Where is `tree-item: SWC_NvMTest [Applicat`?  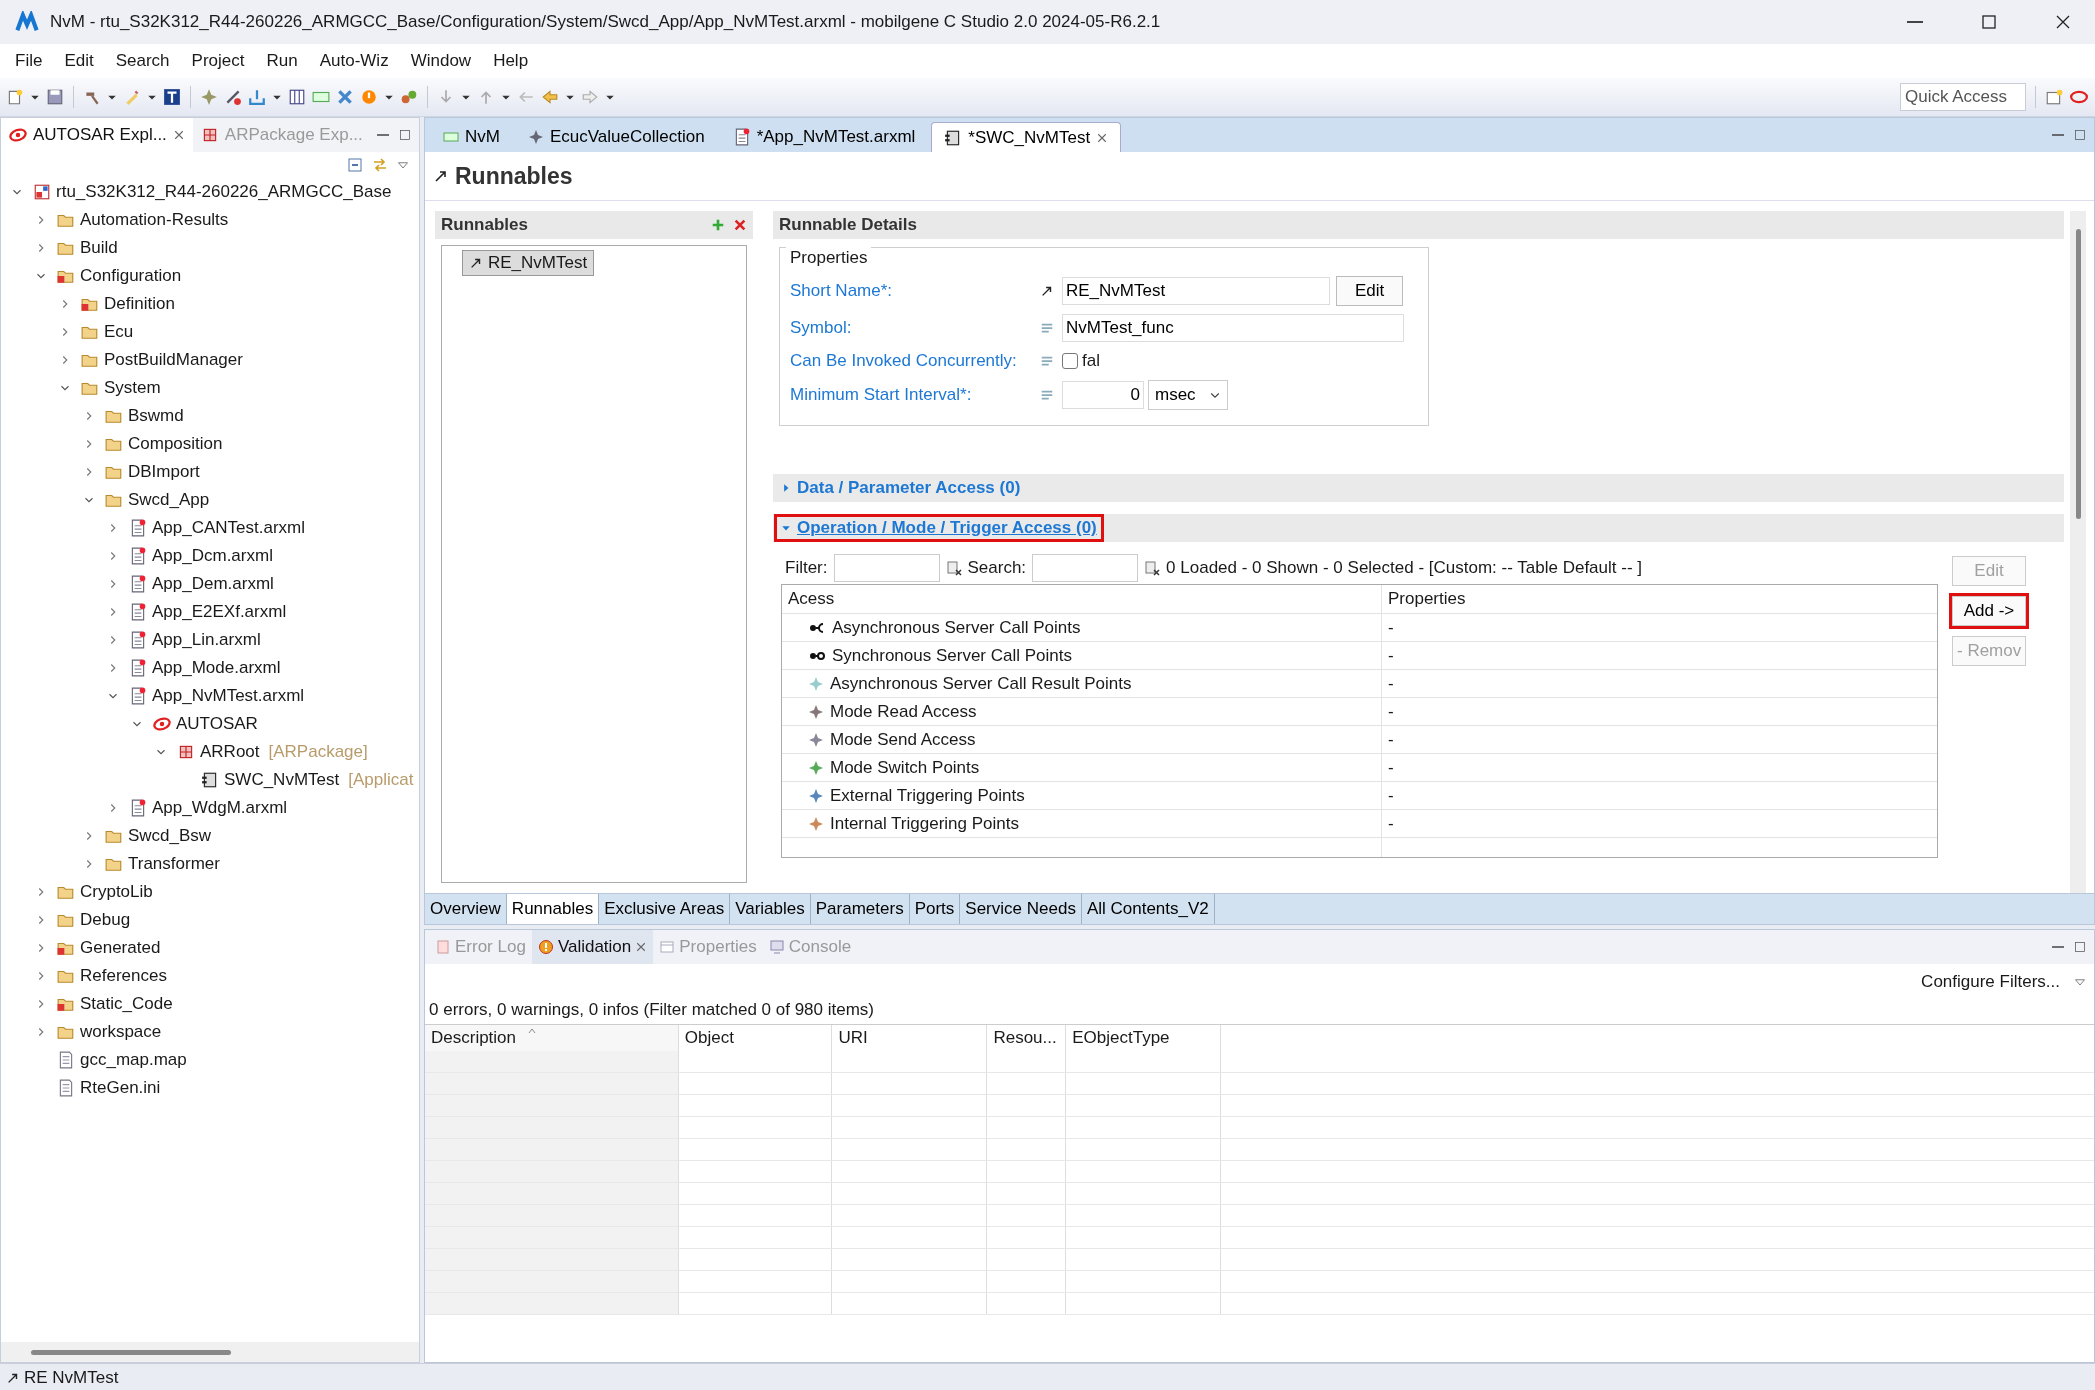 tree-item: SWC_NvMTest [Applicat is located at coordinates (307, 780).